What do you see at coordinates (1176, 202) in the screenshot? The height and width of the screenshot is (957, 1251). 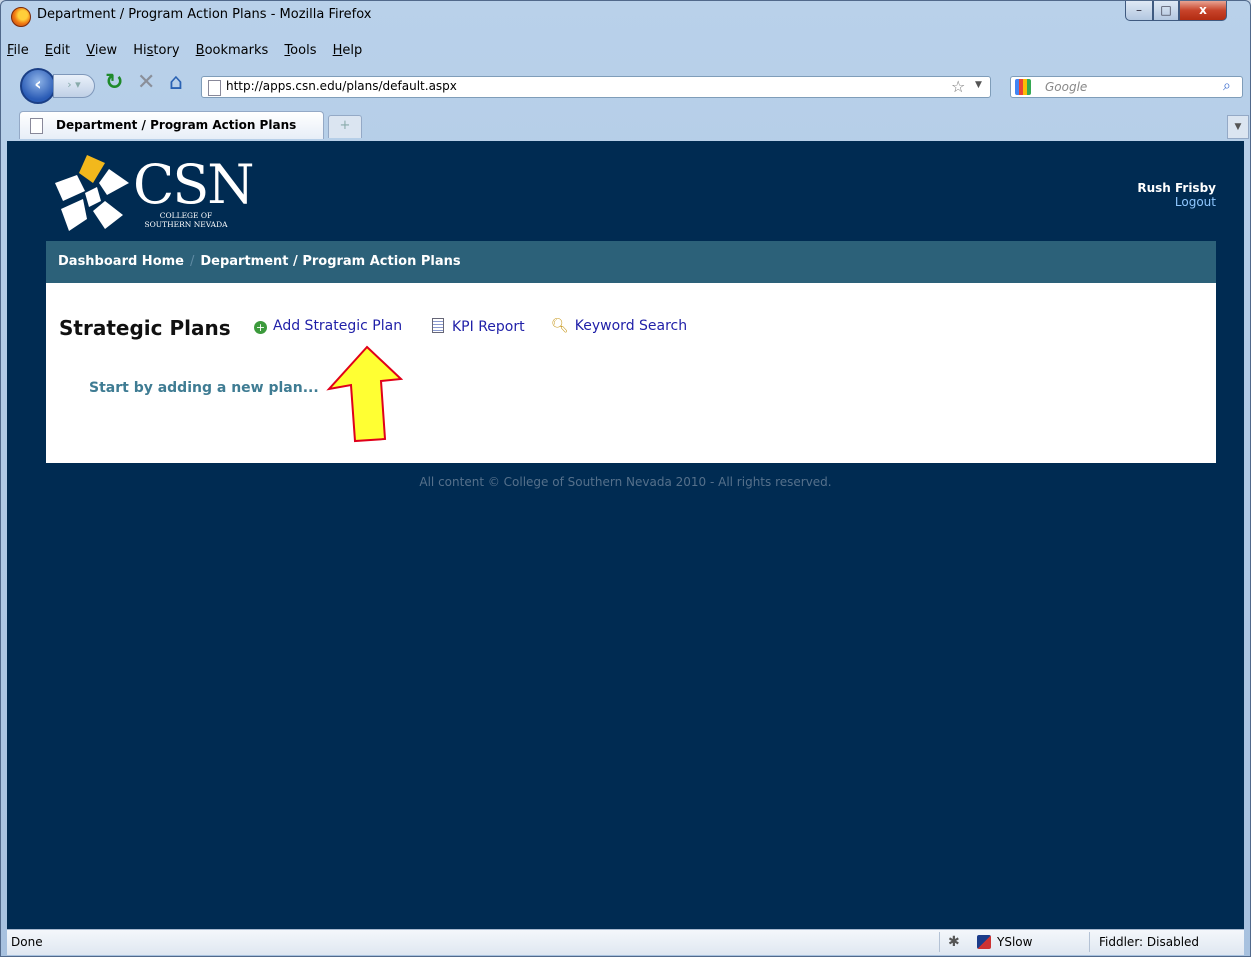 I see `logout-link: Logout` at bounding box center [1176, 202].